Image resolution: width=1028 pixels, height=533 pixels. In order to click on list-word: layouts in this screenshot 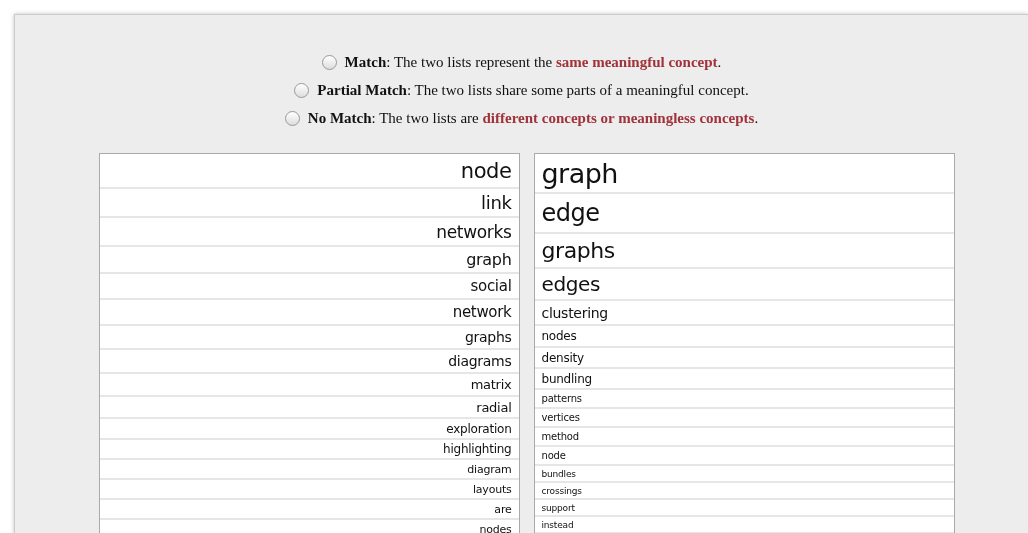, I will do `click(492, 489)`.